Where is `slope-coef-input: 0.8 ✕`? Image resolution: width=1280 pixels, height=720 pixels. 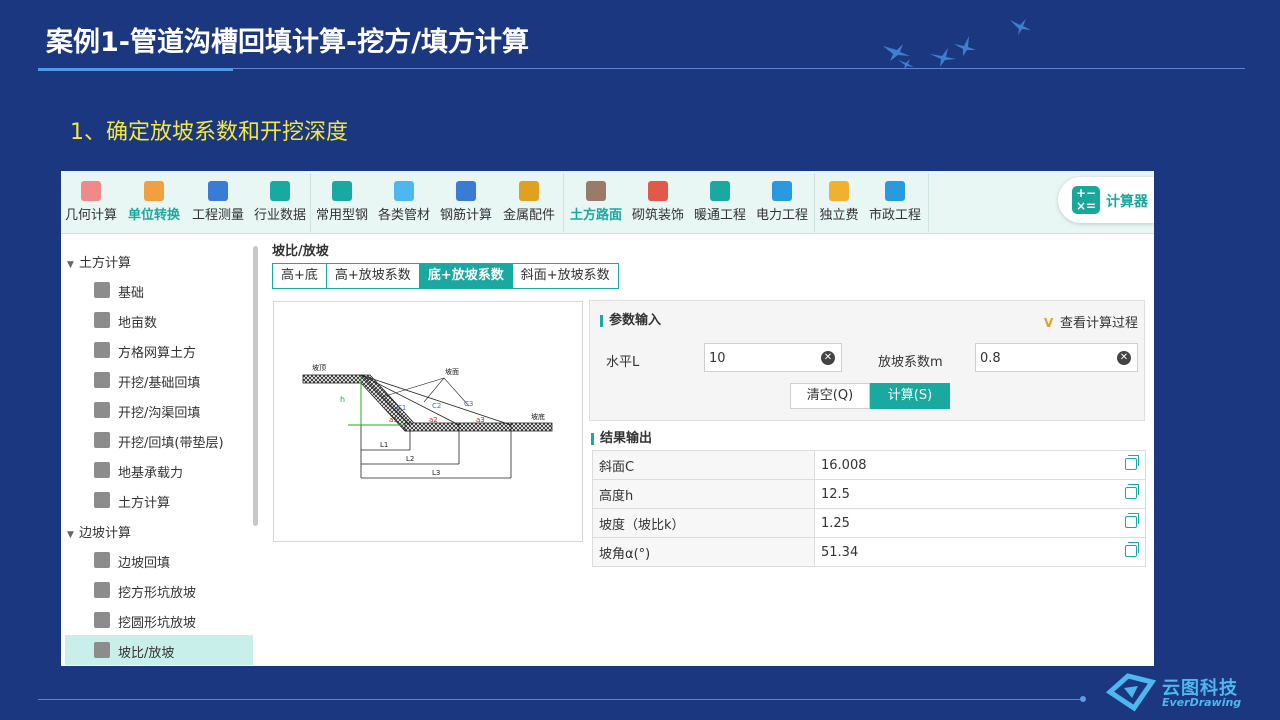 slope-coef-input: 0.8 ✕ is located at coordinates (1056, 357).